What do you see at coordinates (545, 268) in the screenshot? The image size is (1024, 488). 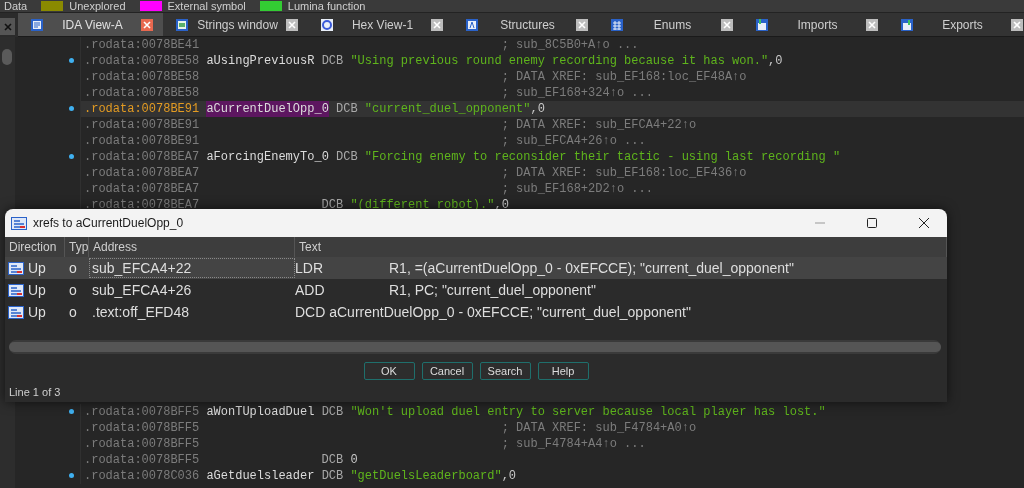 I see `table-cell-text: LDR R1, =(aCurrentDuelOpp_0 - 0xEFCCE); "current_duel_opponent"` at bounding box center [545, 268].